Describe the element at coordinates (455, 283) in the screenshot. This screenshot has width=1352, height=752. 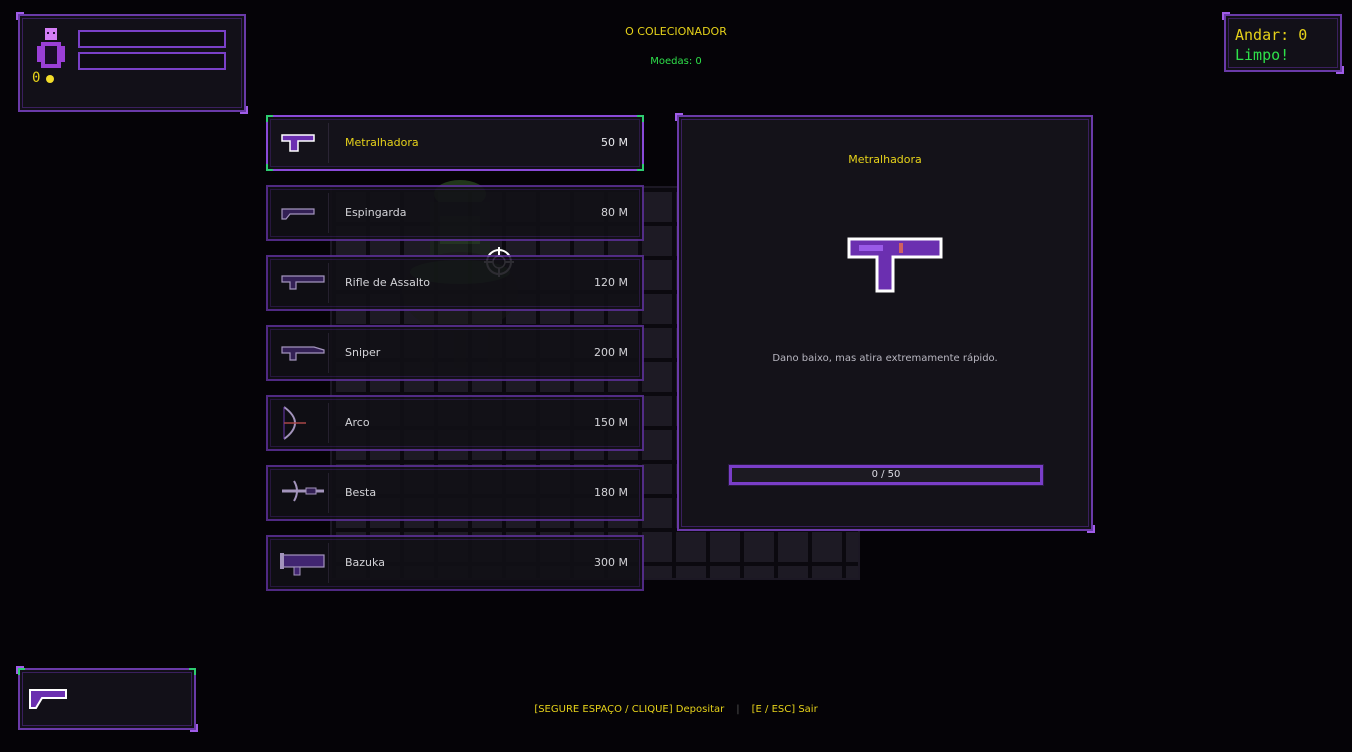
I see `shop-item-rifle-de-assalto: Rifle de Assalto 120 M` at that location.